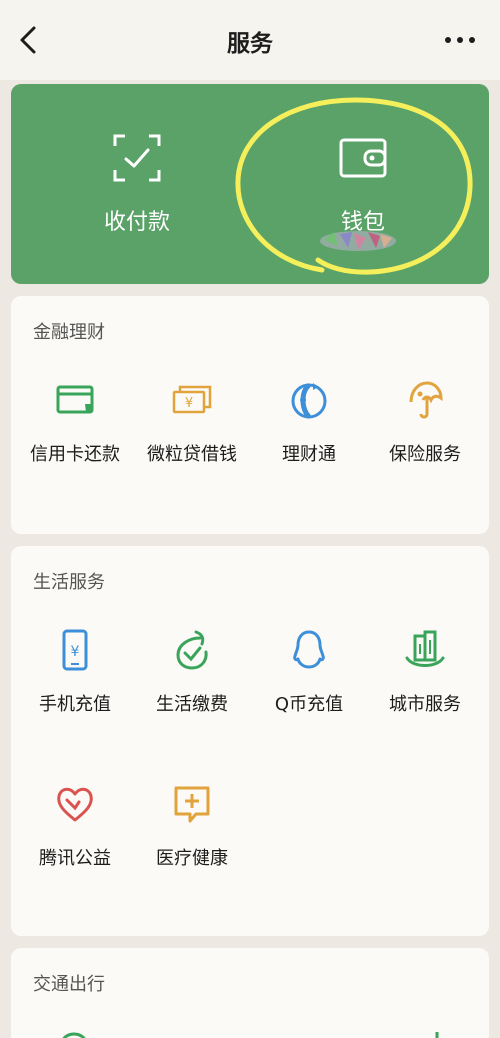 The image size is (500, 1038). I want to click on qcoin-topup-item: Q币充值, so click(309, 672).